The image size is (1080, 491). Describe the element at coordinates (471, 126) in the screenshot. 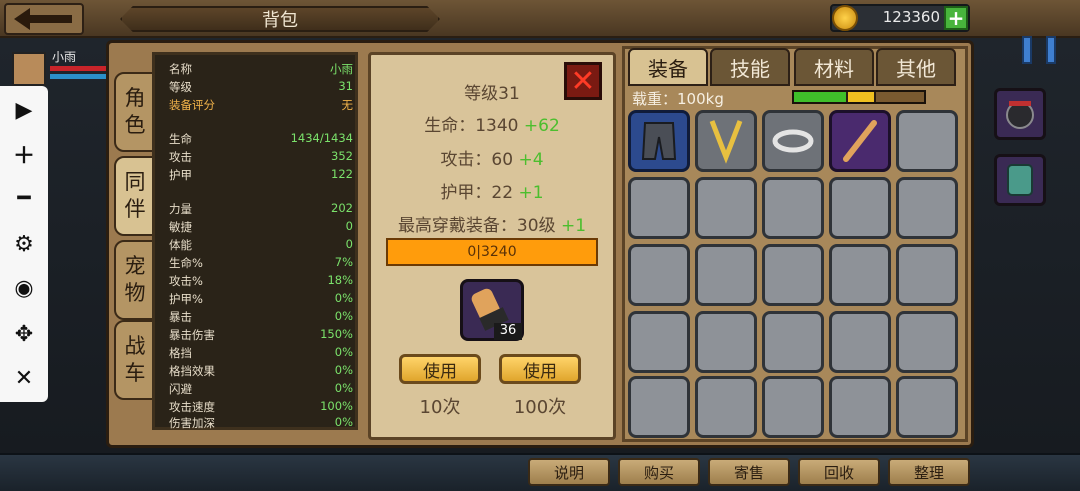

I see `hp-text: 生命：1340` at that location.